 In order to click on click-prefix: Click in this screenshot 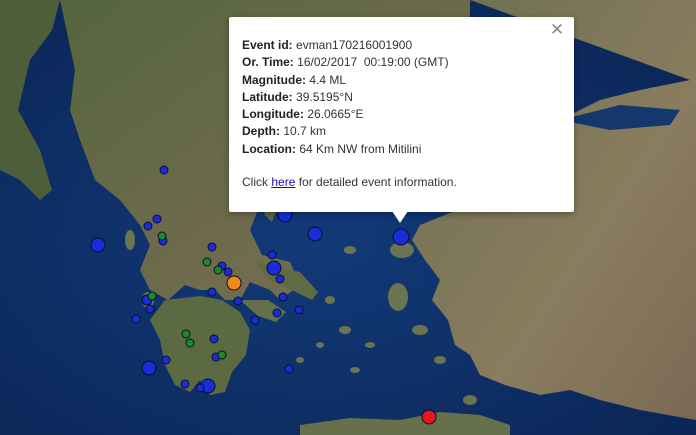, I will do `click(255, 182)`.